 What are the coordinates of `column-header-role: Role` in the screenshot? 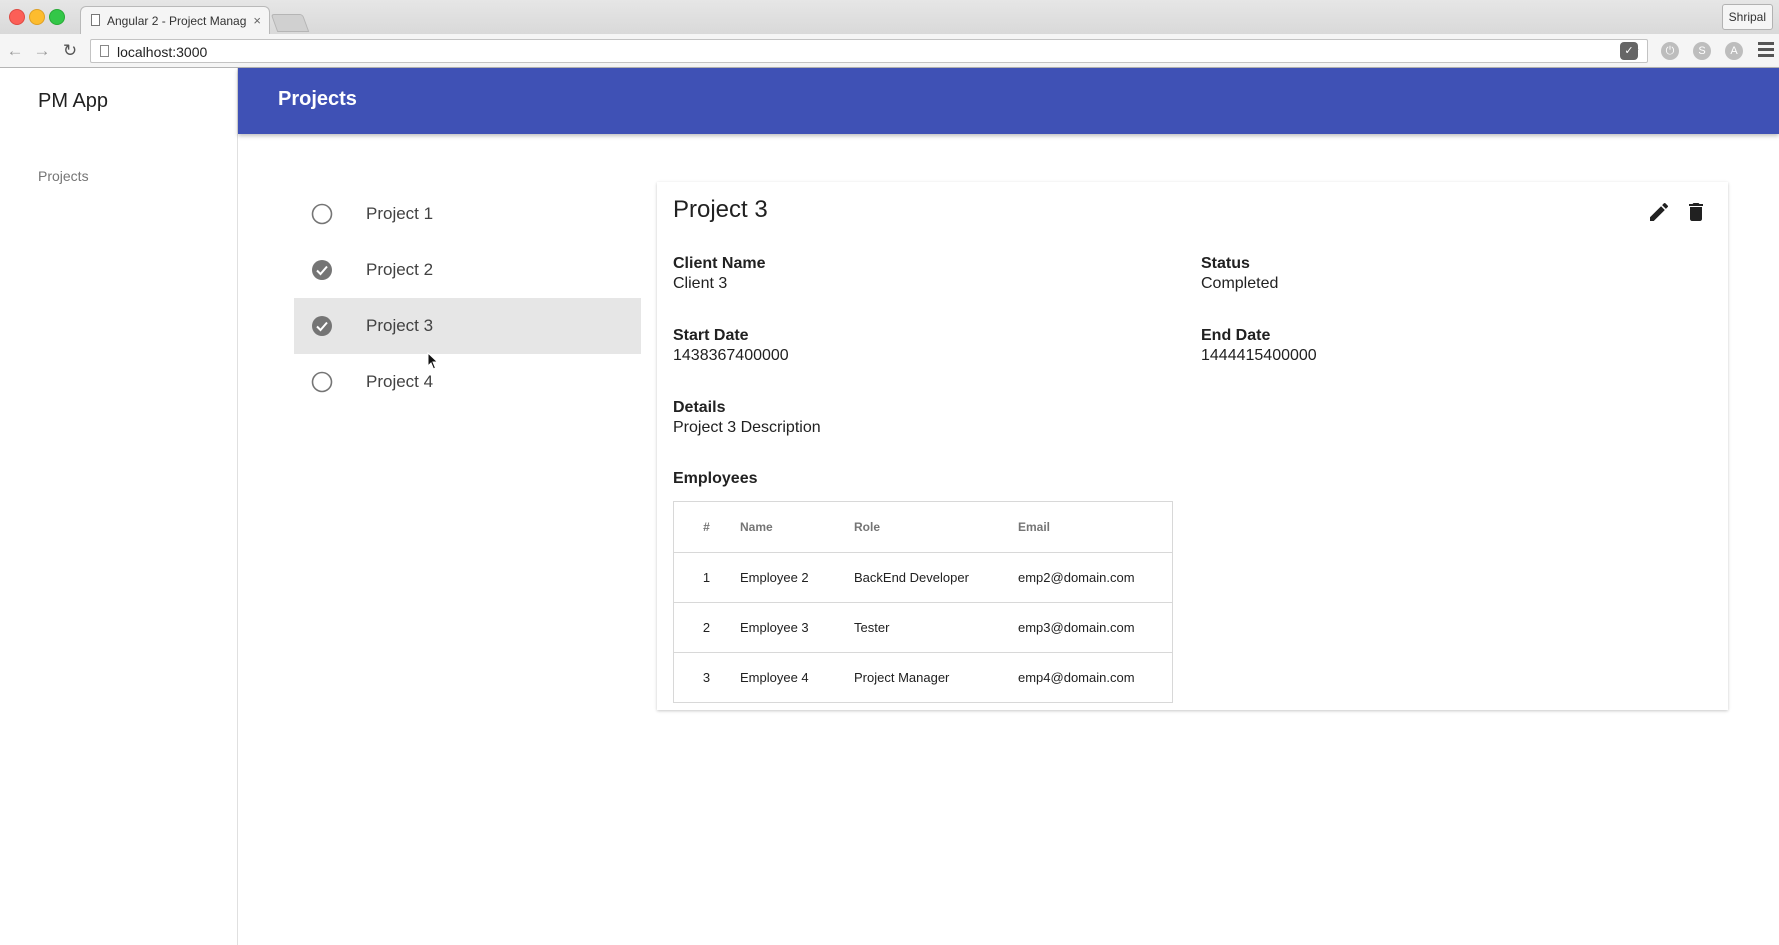 It's located at (935, 527).